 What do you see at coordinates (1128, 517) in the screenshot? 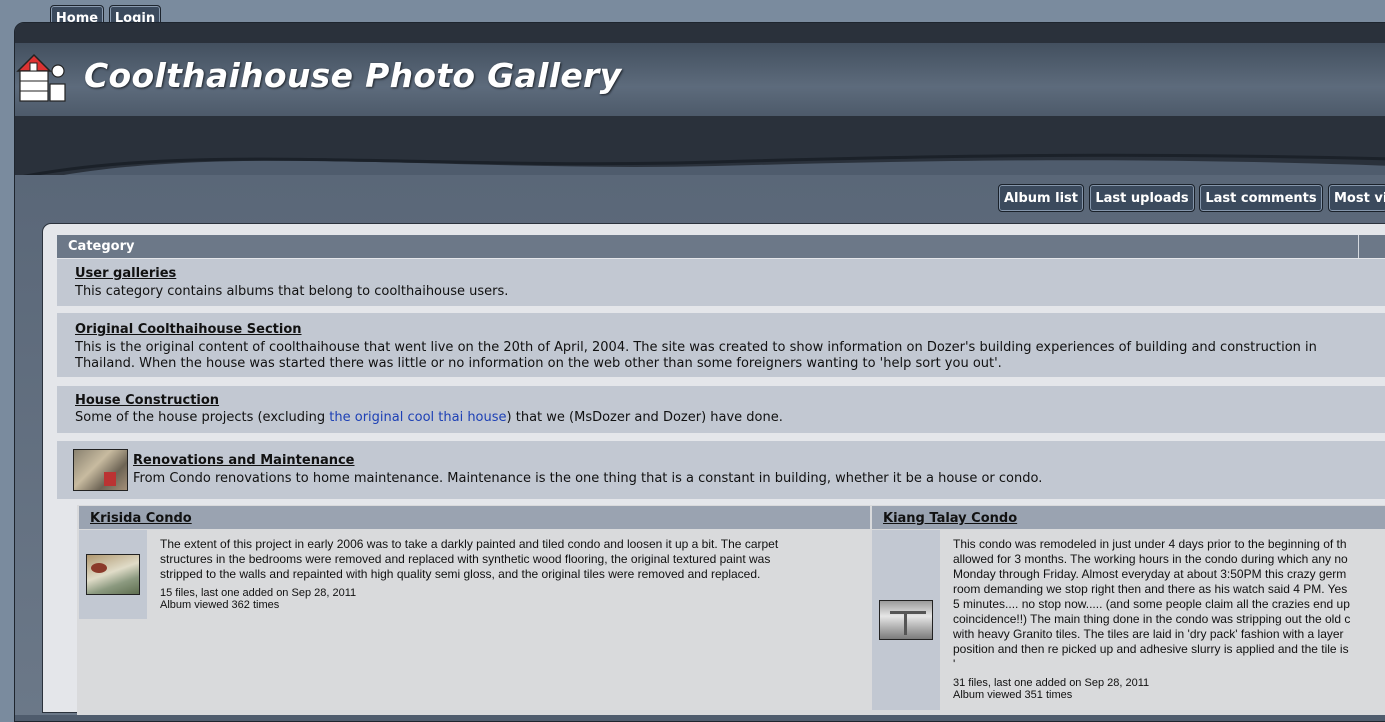
I see `album-header: Kiang Talay Condo` at bounding box center [1128, 517].